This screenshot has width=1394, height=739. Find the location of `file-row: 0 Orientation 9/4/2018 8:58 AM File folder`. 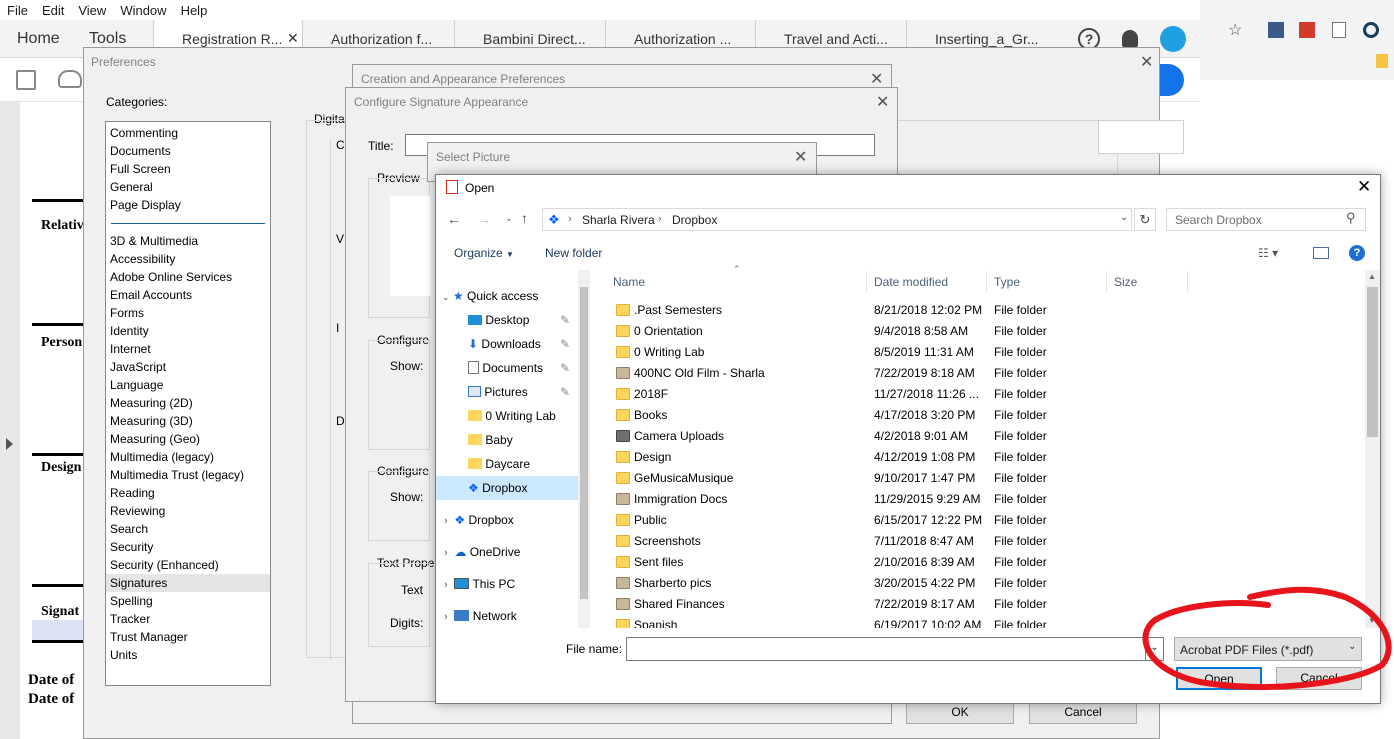

file-row: 0 Orientation 9/4/2018 8:58 AM File folder is located at coordinates (985, 331).